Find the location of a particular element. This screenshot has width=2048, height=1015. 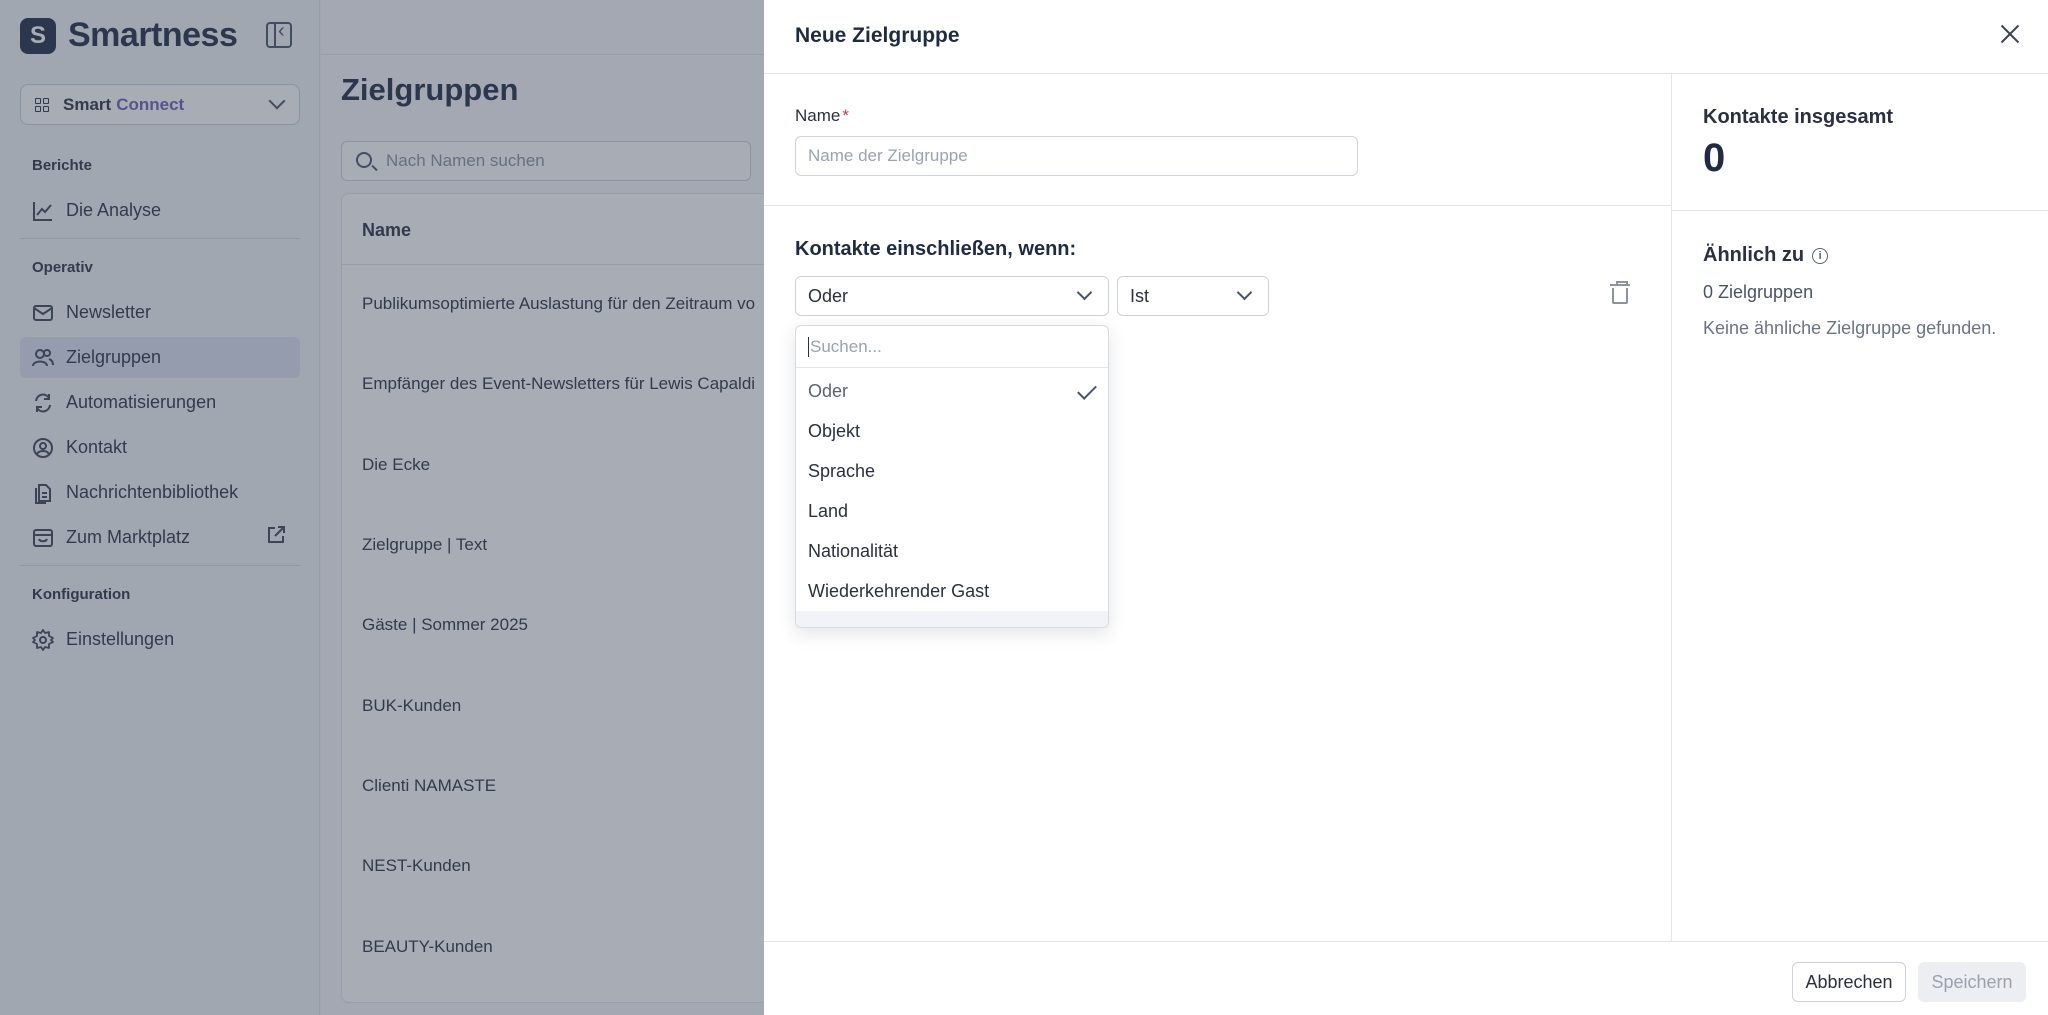

option-label: Nationalität is located at coordinates (853, 550).